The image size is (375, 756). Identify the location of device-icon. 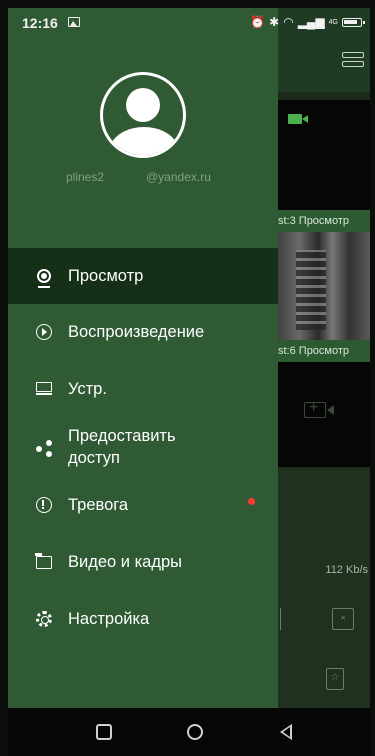
(44, 389).